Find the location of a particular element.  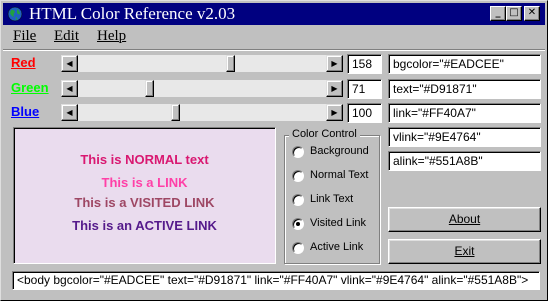

menu-help: Help is located at coordinates (111, 36).